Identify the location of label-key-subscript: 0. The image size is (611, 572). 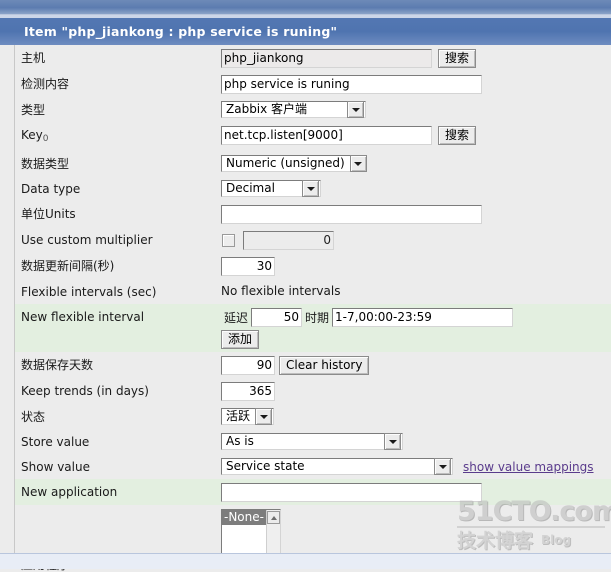
(46, 139).